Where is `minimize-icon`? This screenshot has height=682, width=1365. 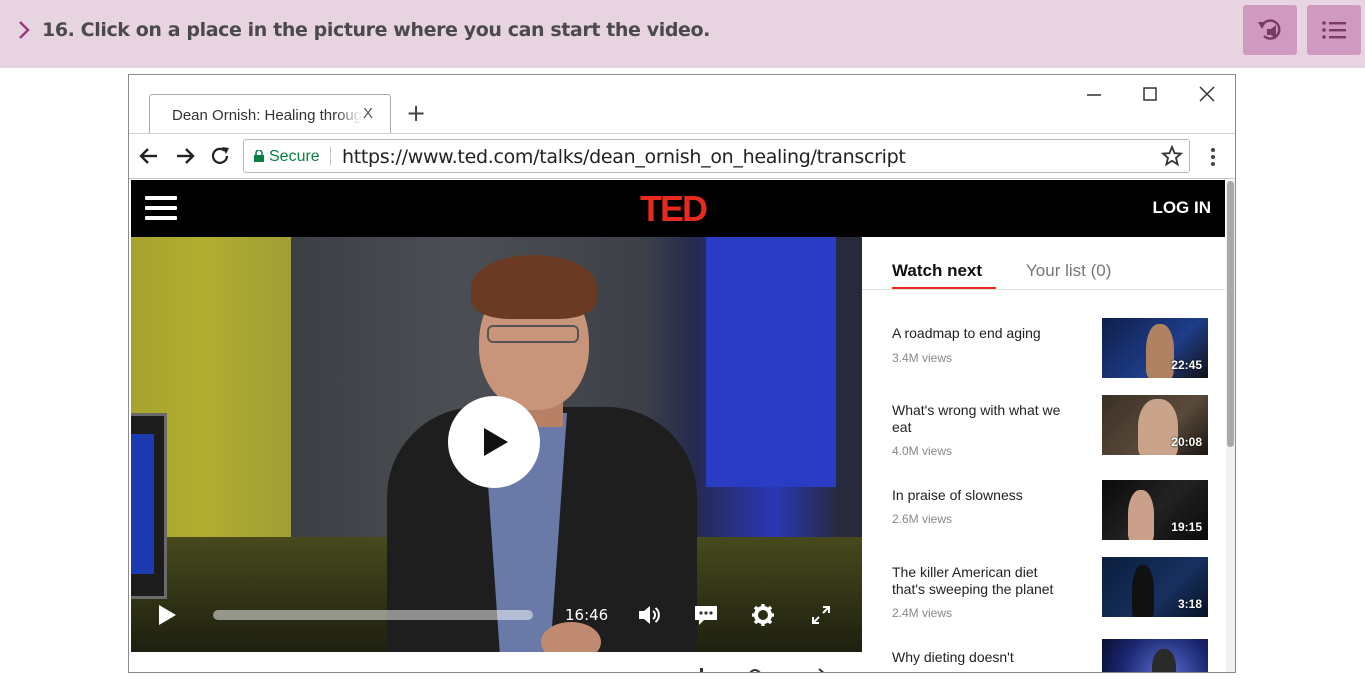 minimize-icon is located at coordinates (1094, 95).